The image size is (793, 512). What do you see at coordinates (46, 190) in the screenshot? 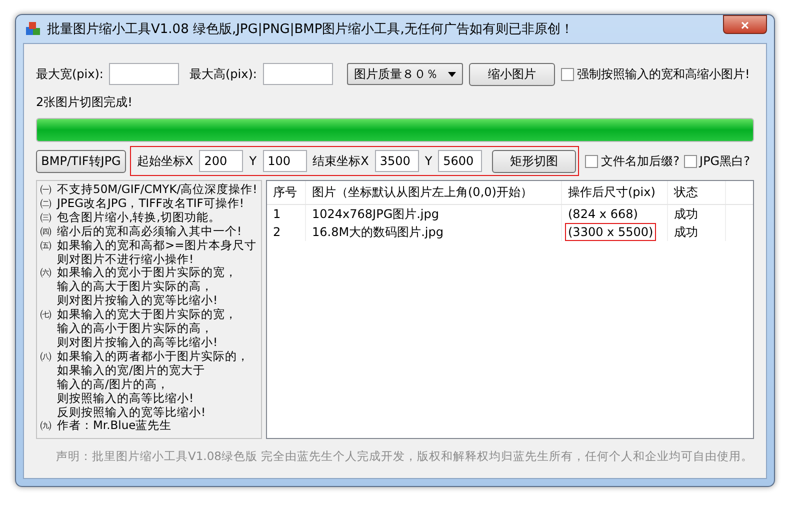
I see `note-marker: ㈠` at bounding box center [46, 190].